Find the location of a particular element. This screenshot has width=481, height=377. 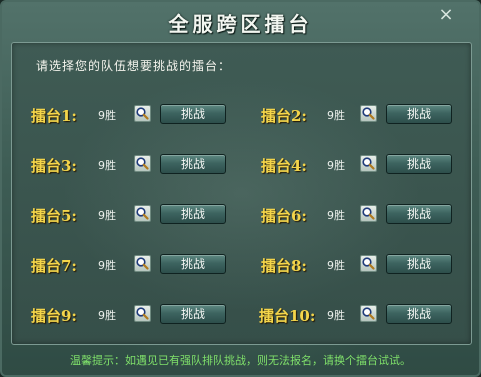

arena-label: 擂台4: is located at coordinates (284, 166).